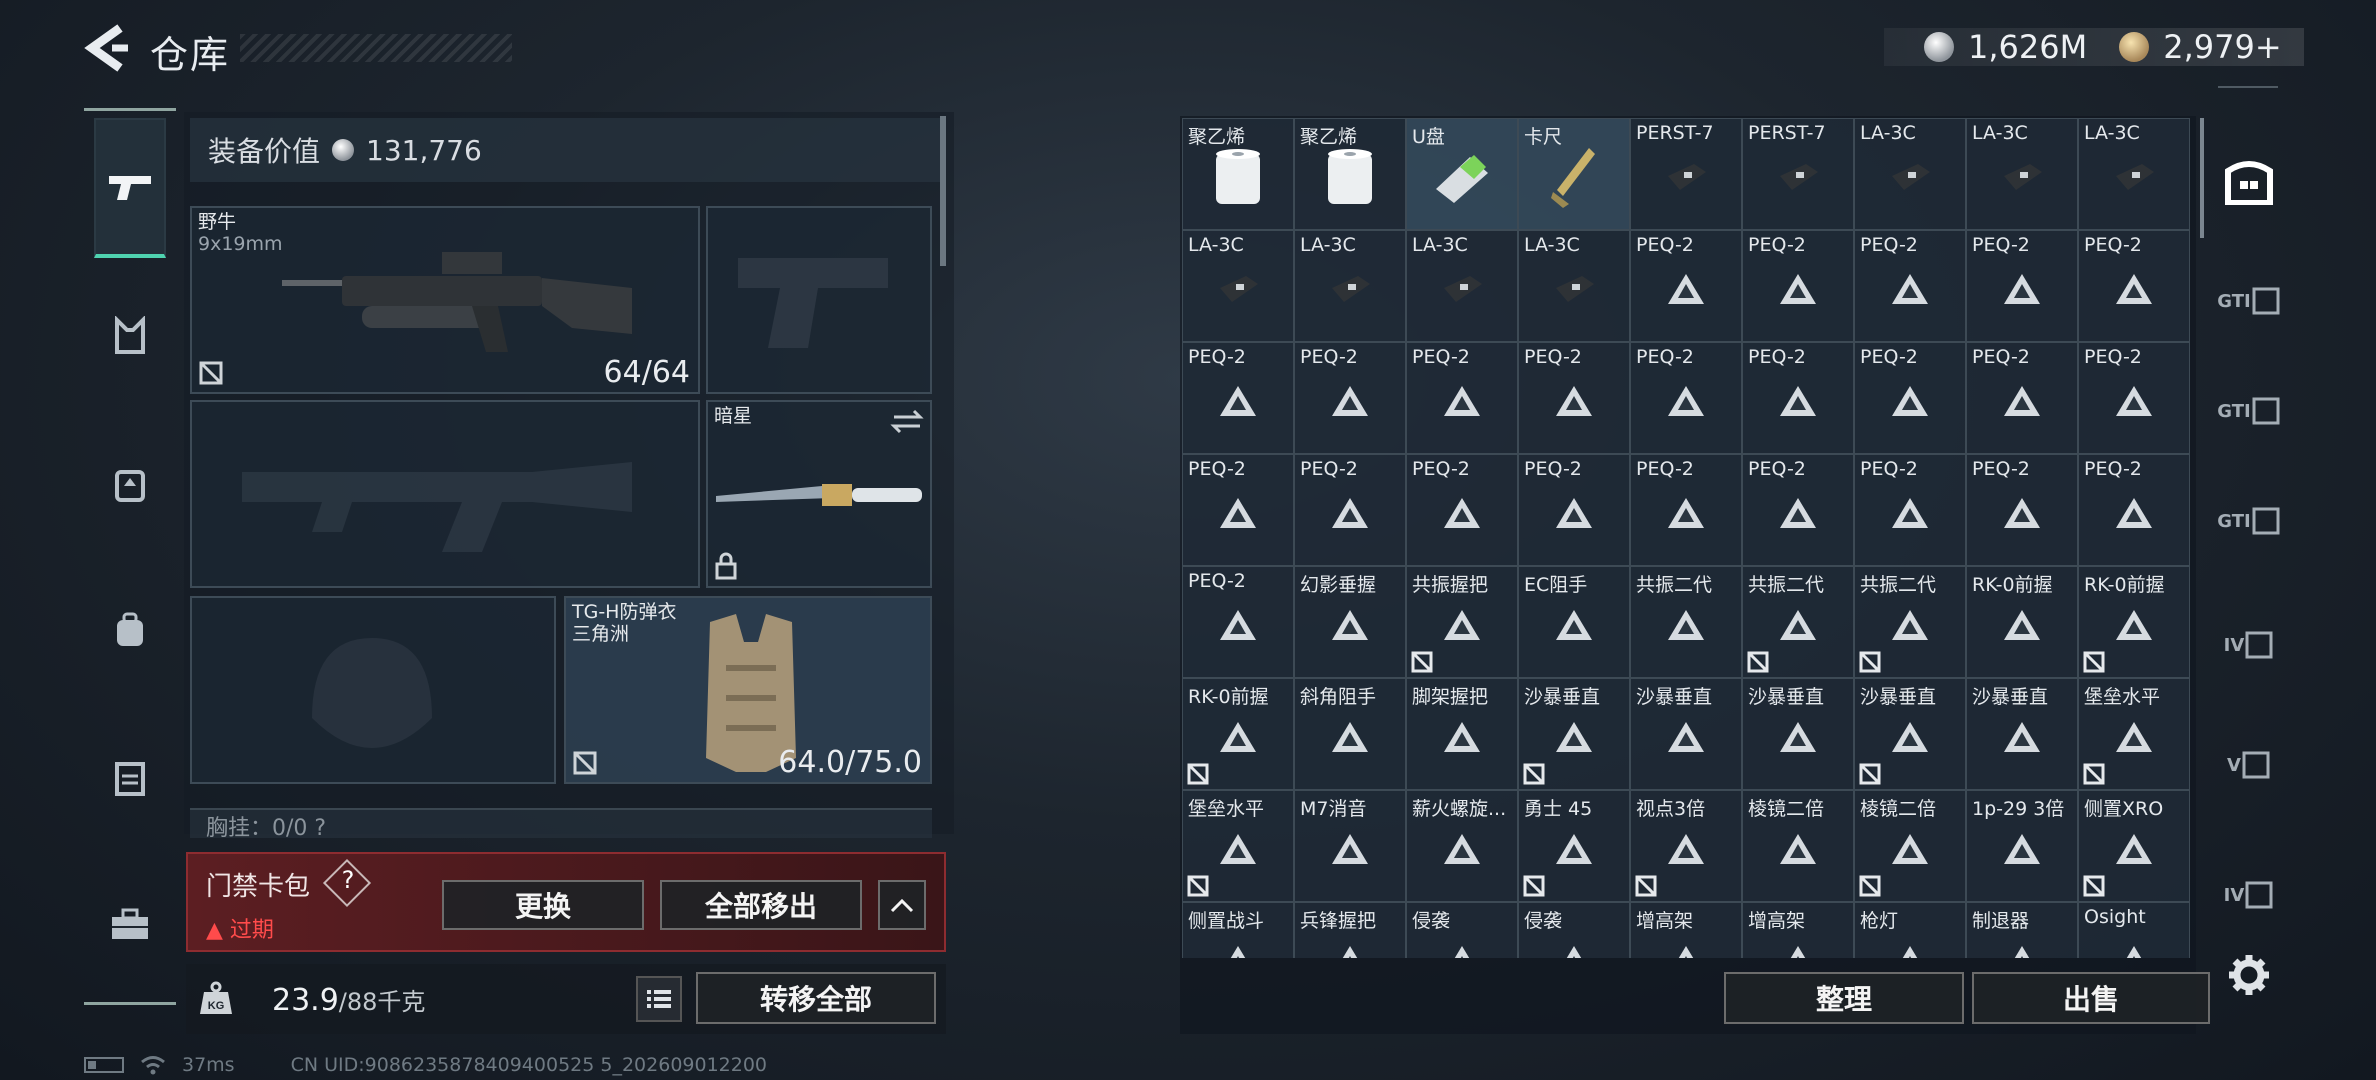  Describe the element at coordinates (1844, 998) in the screenshot. I see `sort-button: 整理` at that location.